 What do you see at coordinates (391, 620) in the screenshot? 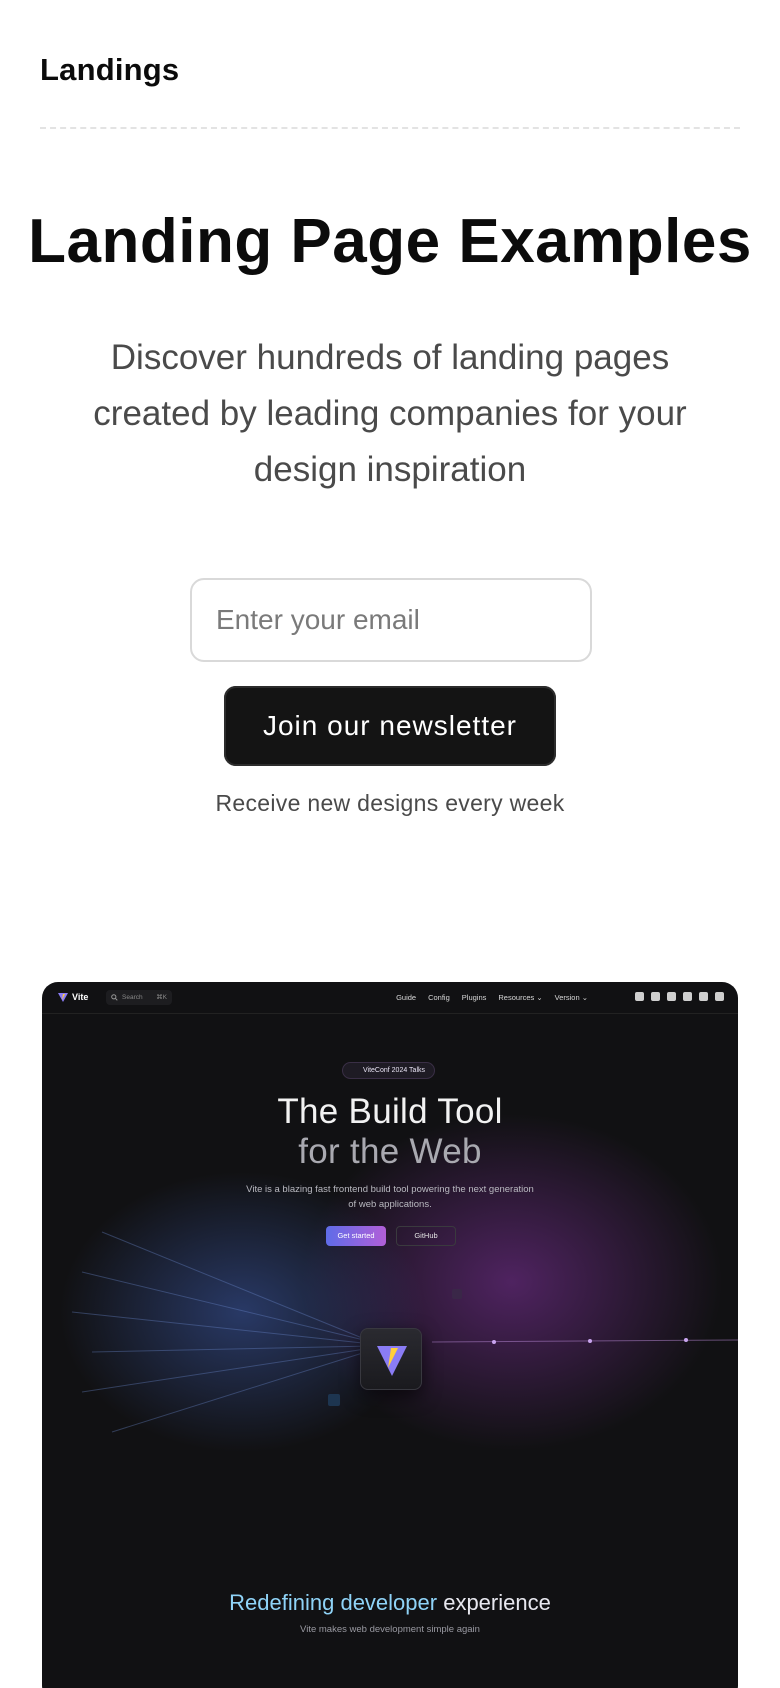
I see `email-input` at bounding box center [391, 620].